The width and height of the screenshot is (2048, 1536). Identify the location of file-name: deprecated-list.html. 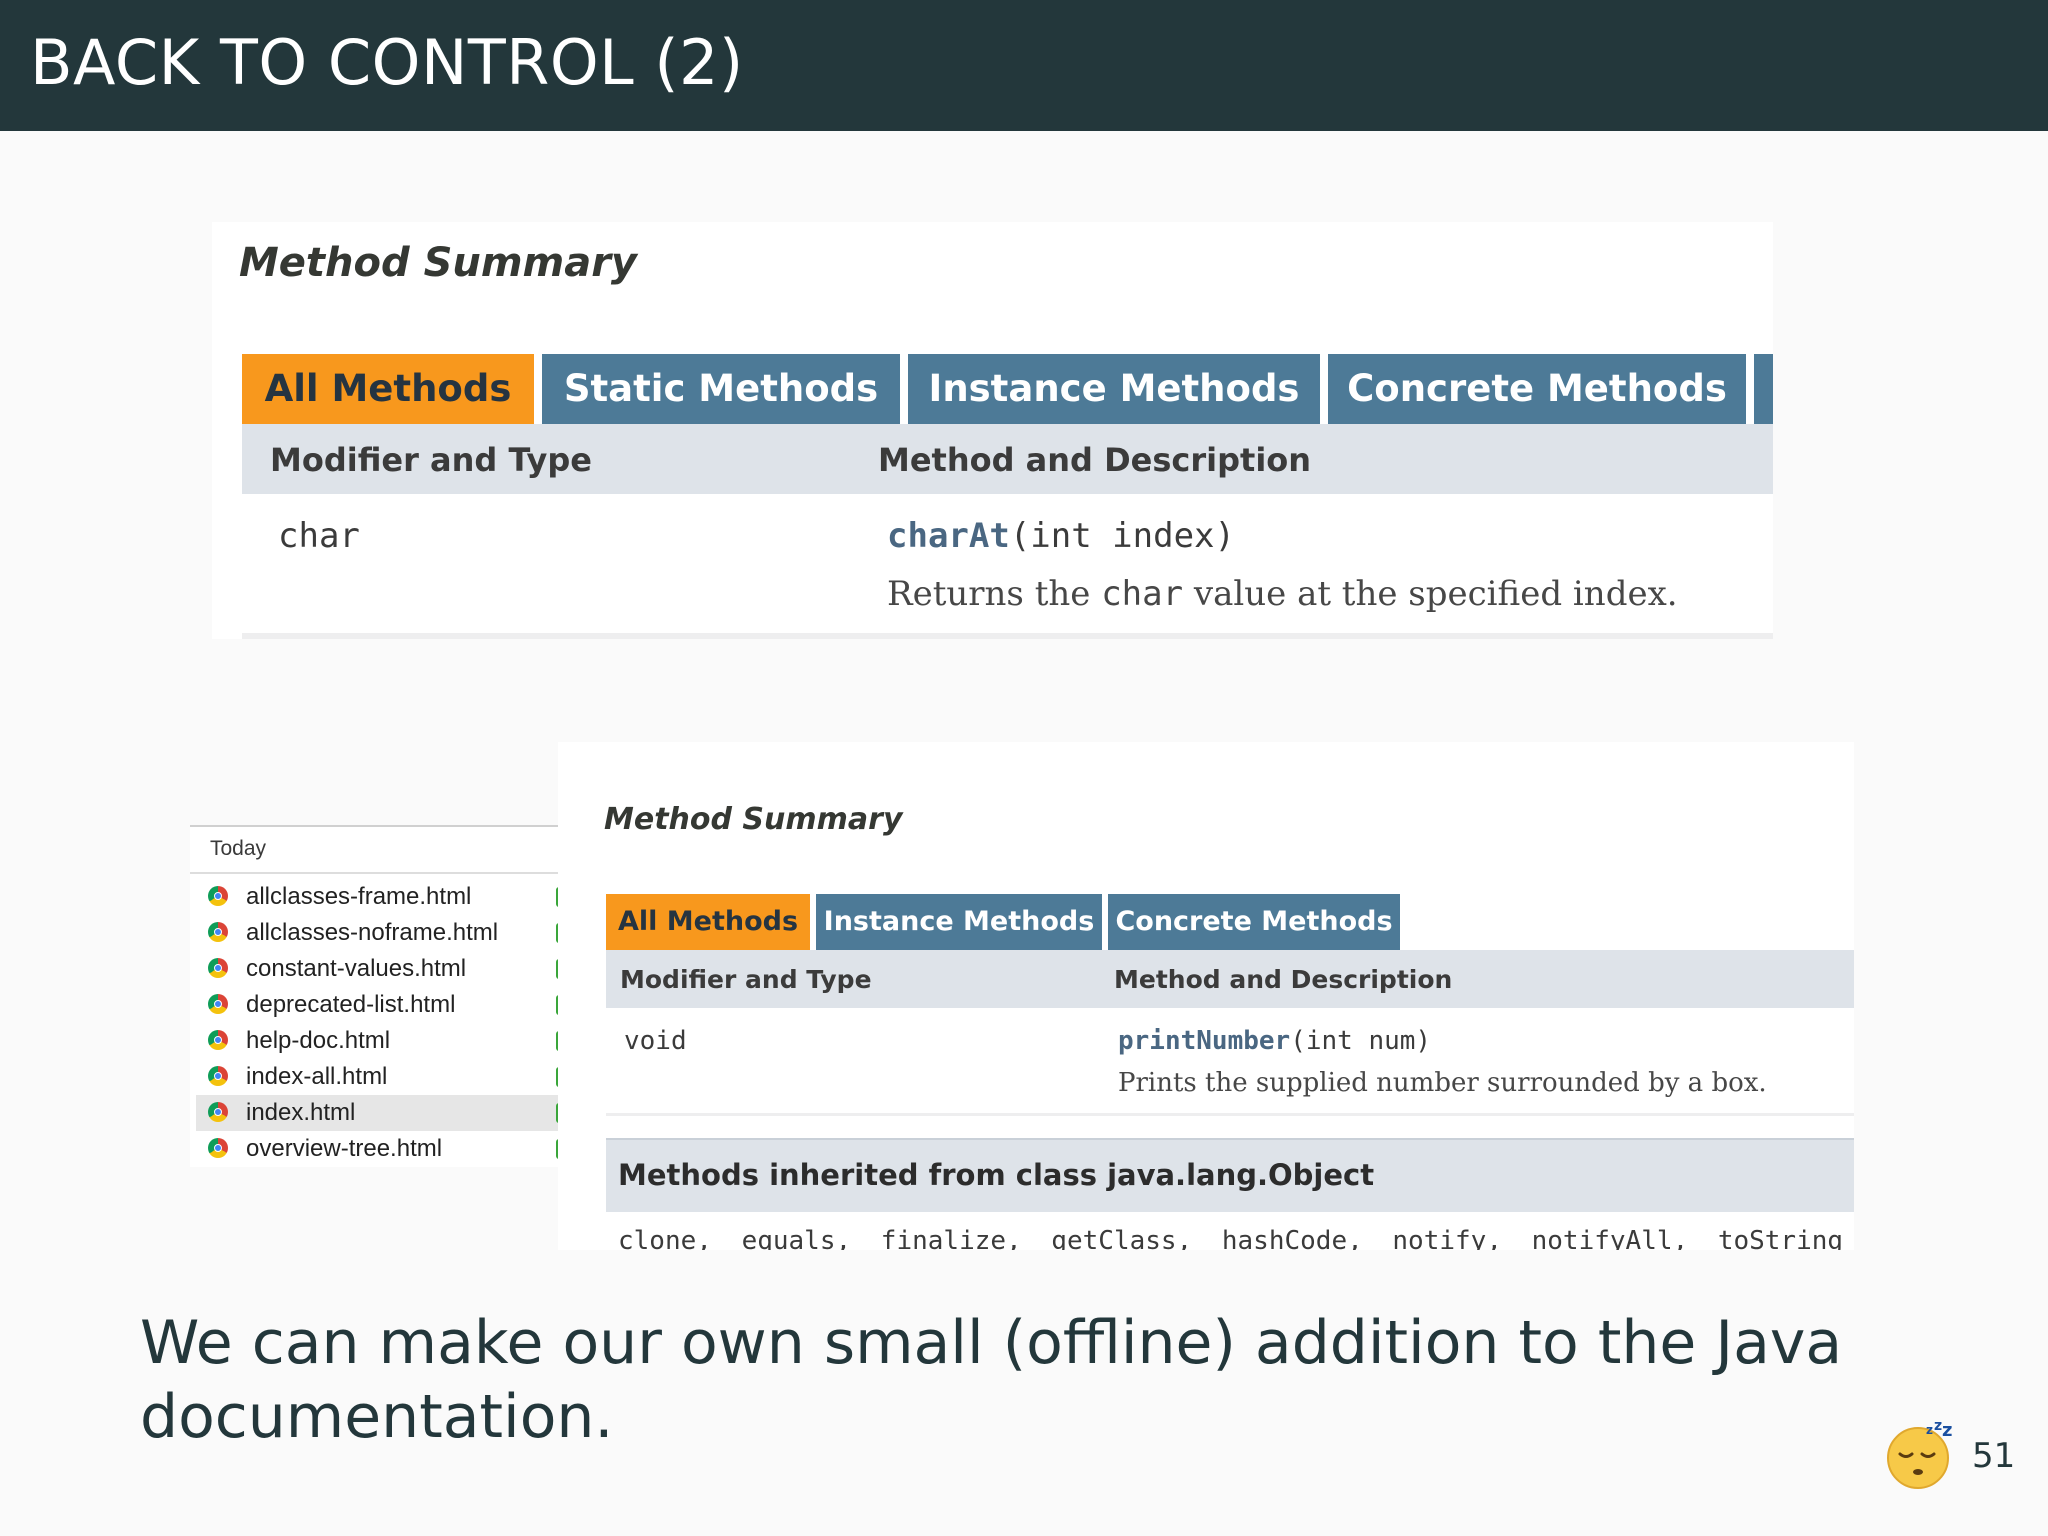
(351, 1004).